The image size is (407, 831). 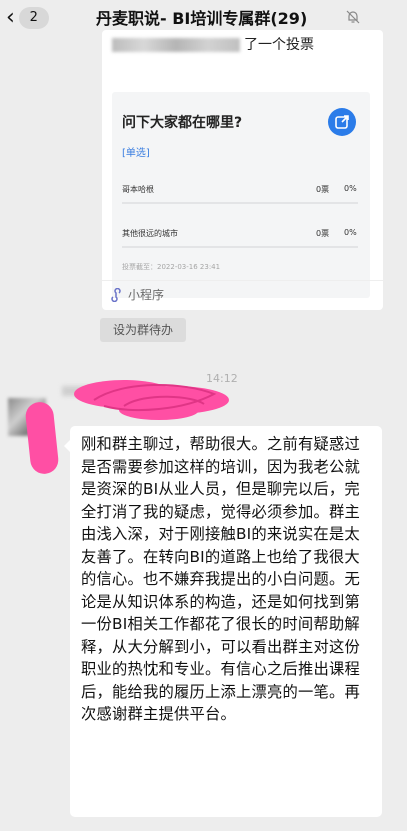 I want to click on chevron-left-icon: ‹, so click(x=10, y=17).